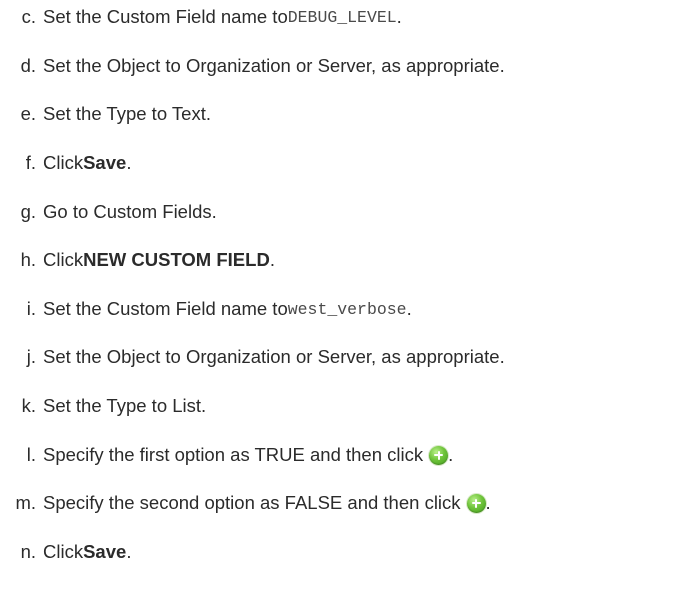 The width and height of the screenshot is (696, 607). Describe the element at coordinates (347, 309) in the screenshot. I see `field-name-code: west_verbose` at that location.